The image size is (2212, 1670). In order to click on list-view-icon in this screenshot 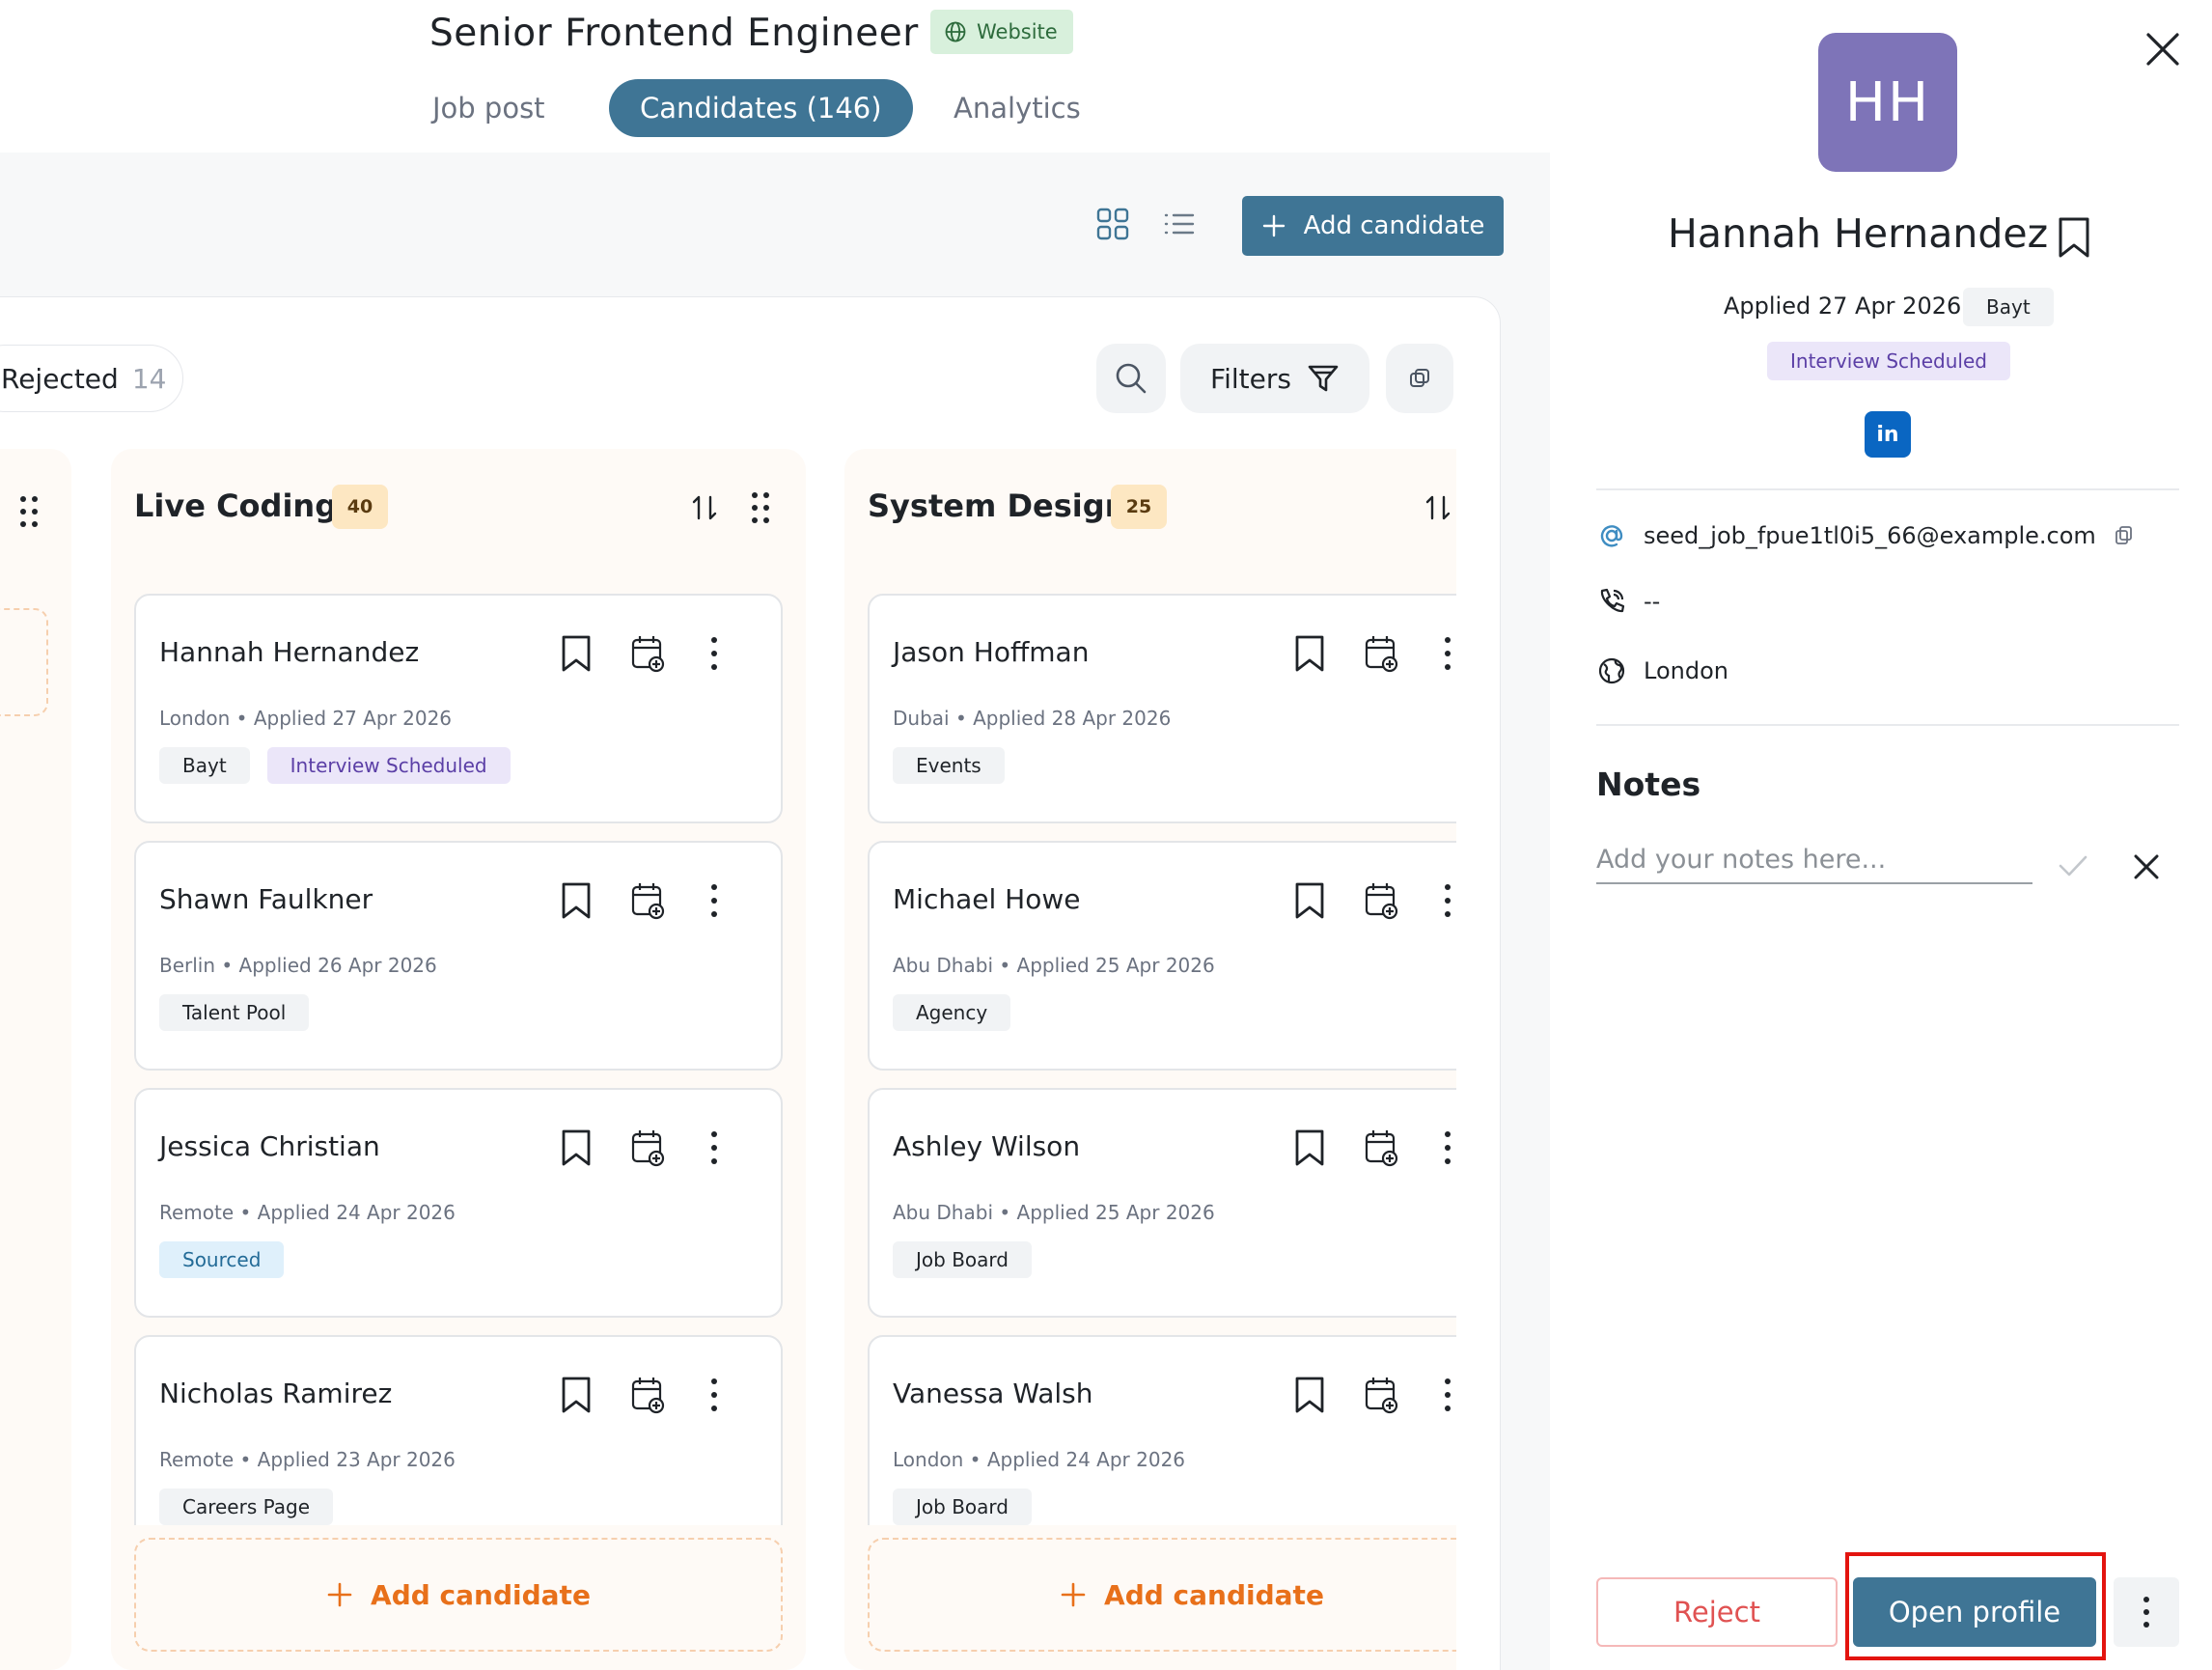, I will do `click(1179, 224)`.